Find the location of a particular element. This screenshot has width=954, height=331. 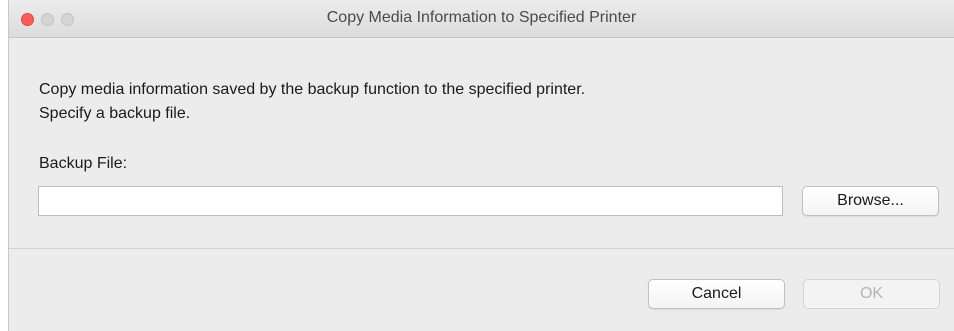

footer-separator is located at coordinates (481, 248).